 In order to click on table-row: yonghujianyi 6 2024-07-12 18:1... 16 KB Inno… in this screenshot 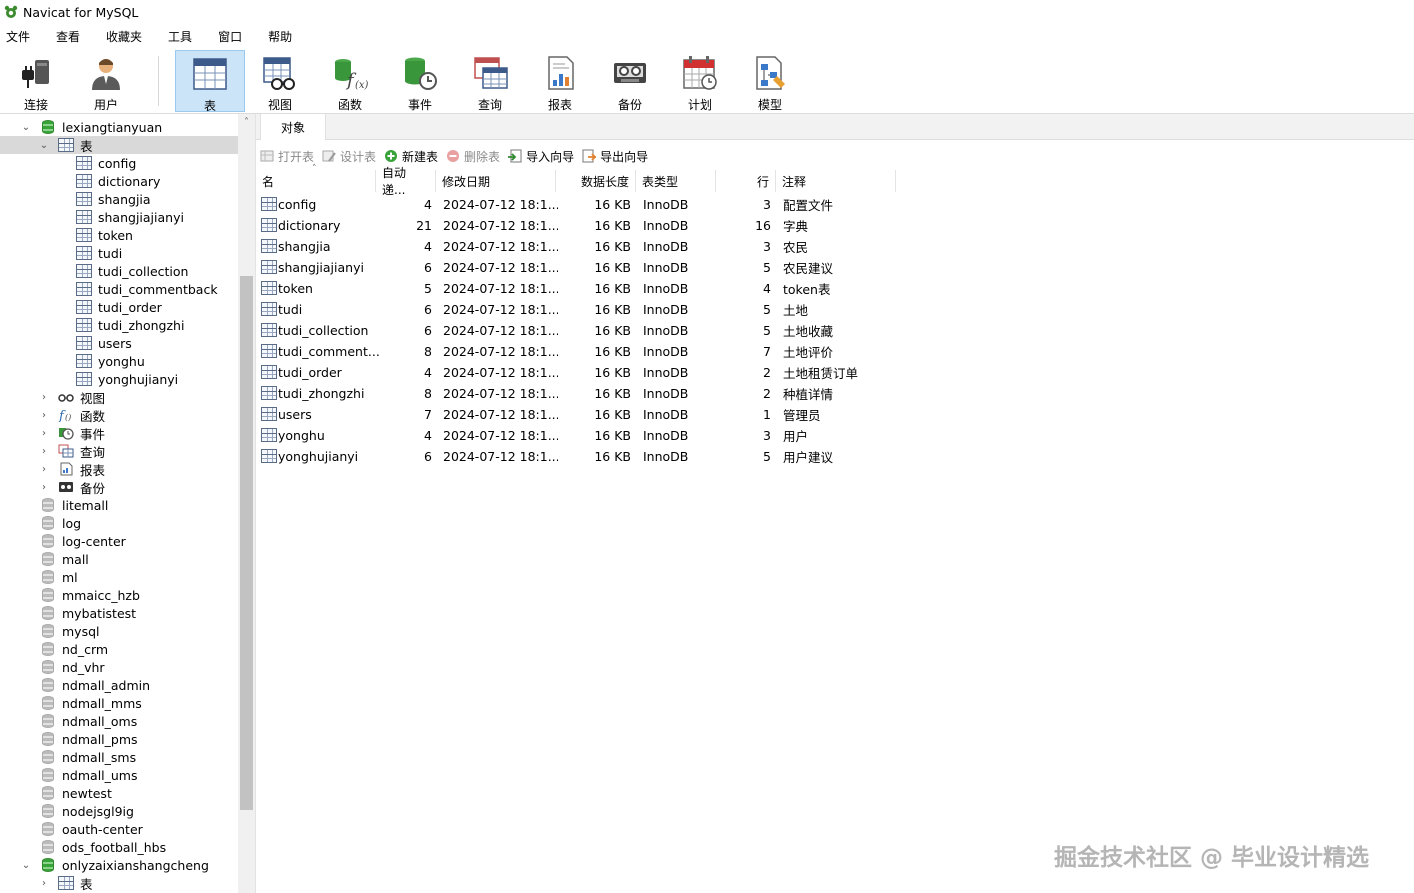, I will do `click(581, 456)`.